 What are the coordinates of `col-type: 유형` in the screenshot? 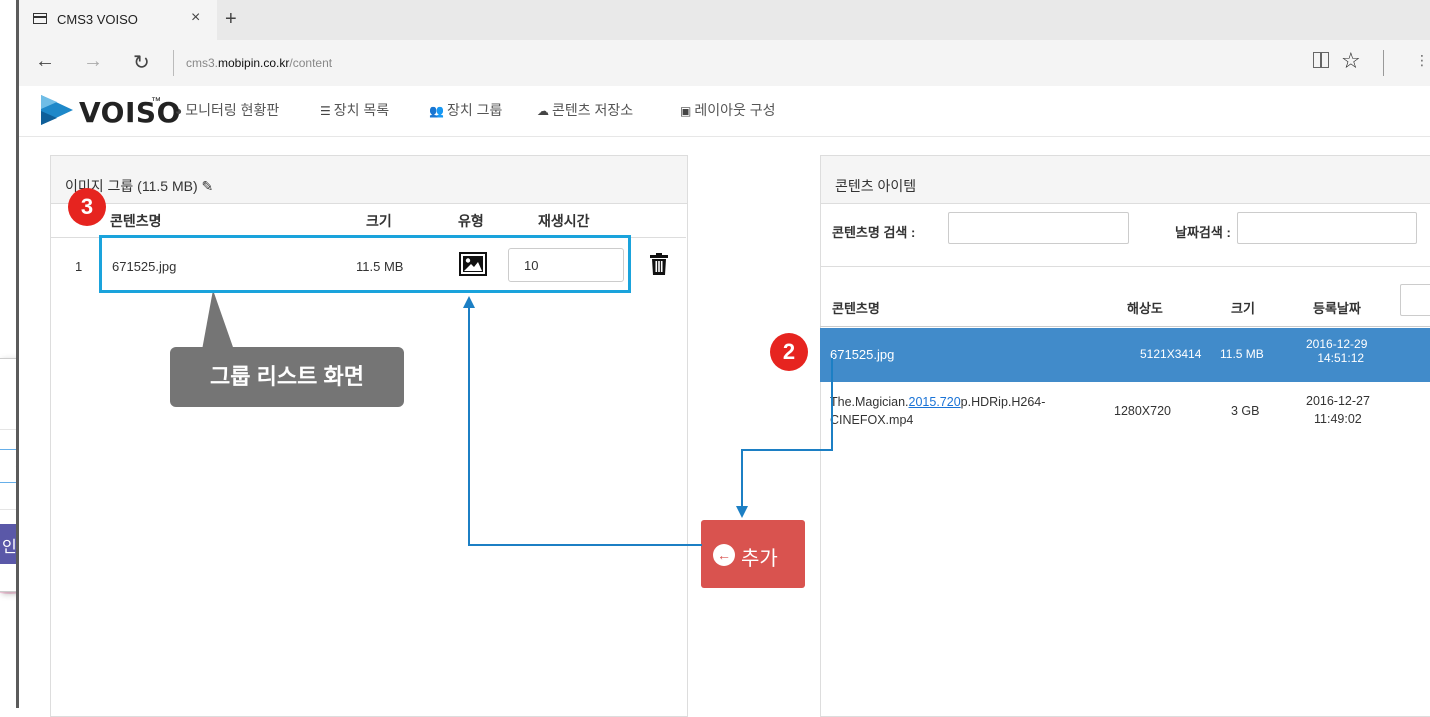 It's located at (471, 221).